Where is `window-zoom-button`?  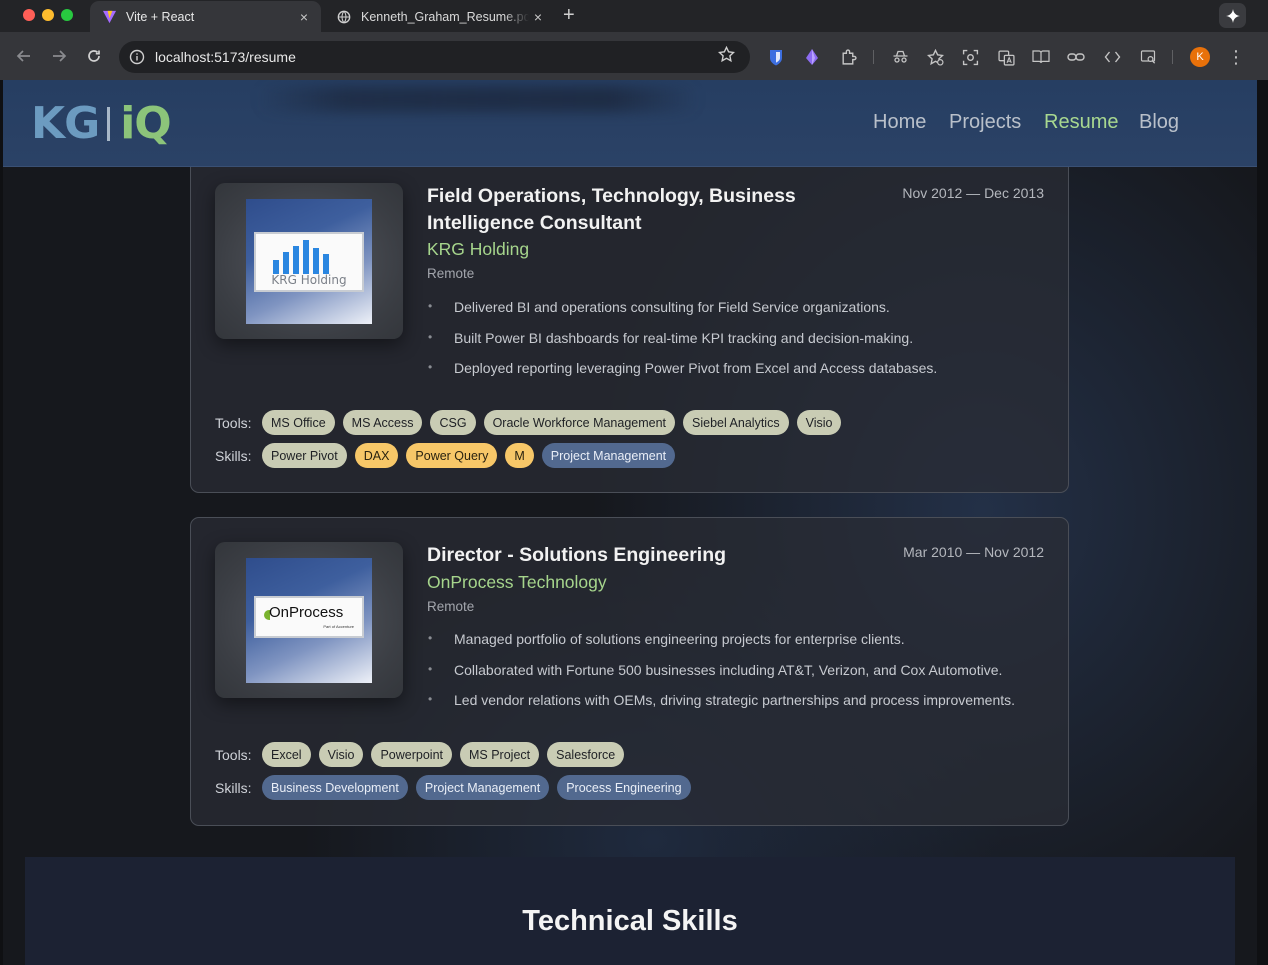
window-zoom-button is located at coordinates (67, 15).